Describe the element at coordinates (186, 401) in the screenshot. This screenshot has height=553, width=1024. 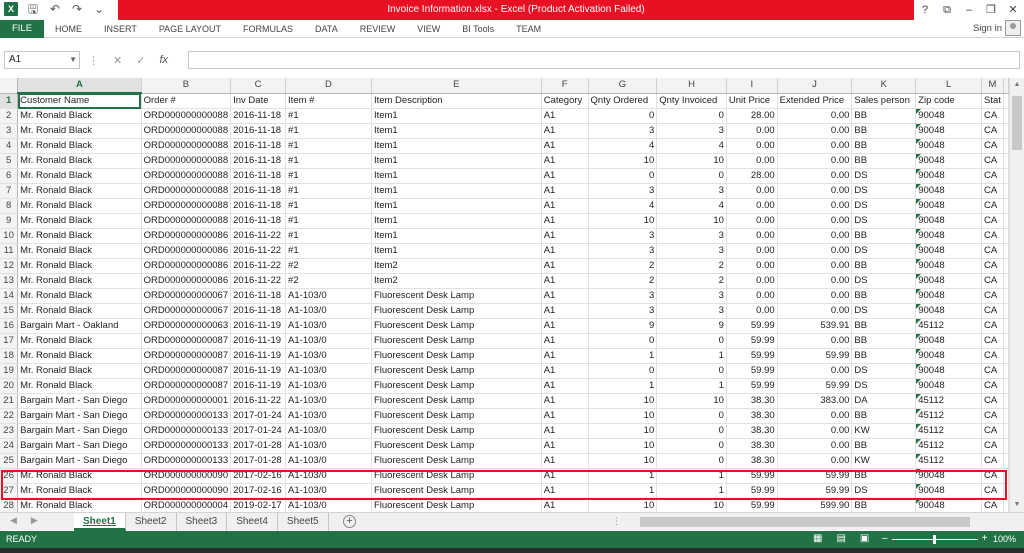
I see `cell: ORD000000000001` at that location.